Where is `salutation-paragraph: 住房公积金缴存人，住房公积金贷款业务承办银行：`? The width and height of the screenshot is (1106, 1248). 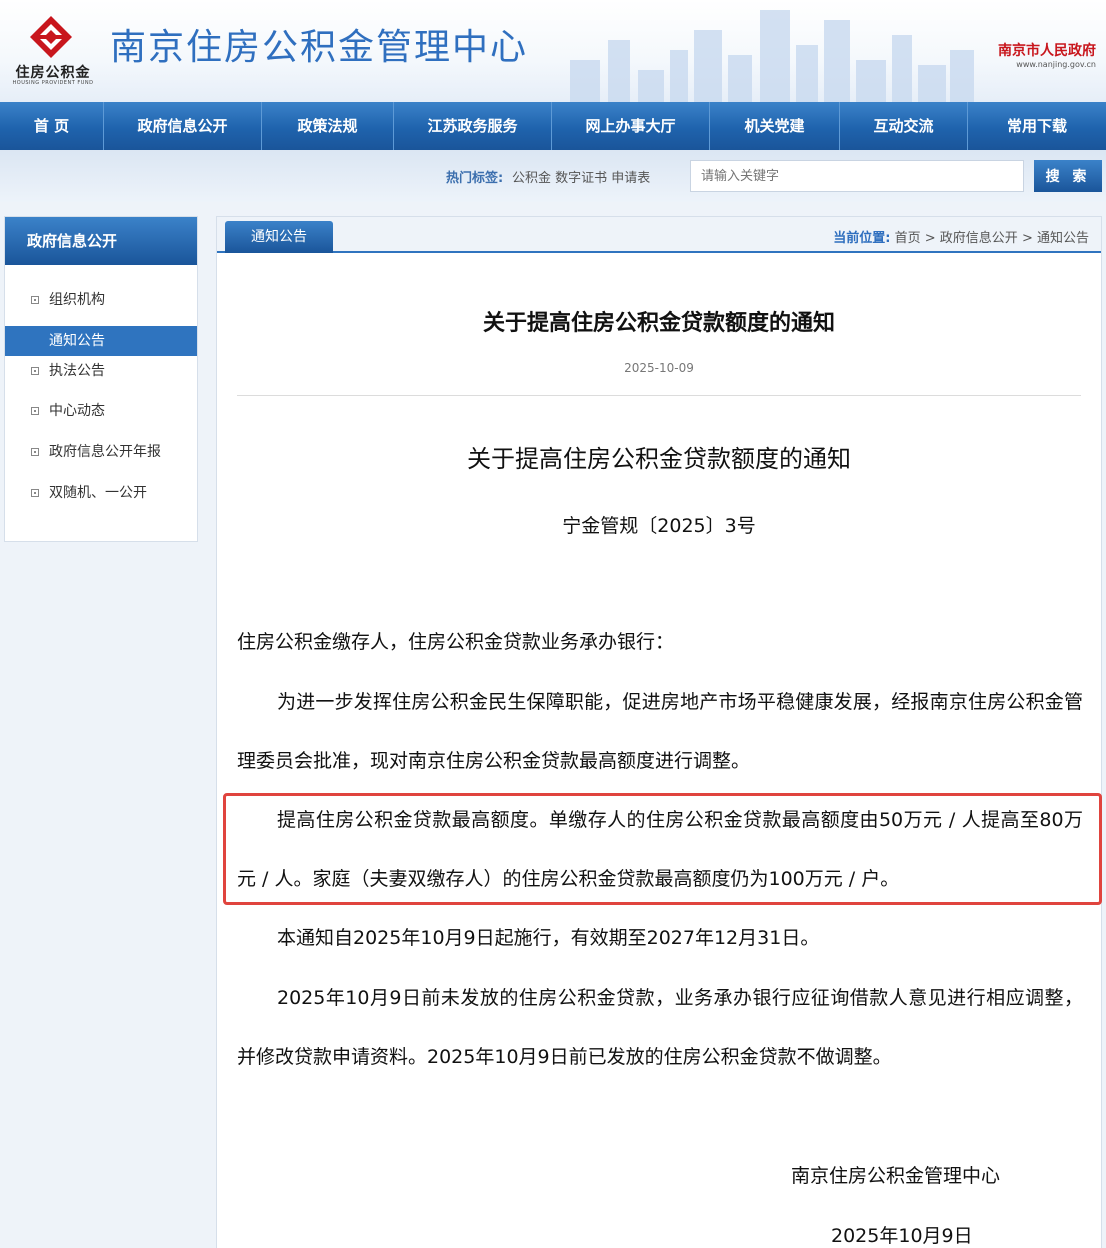 salutation-paragraph: 住房公积金缴存人，住房公积金贷款业务承办银行： is located at coordinates (456, 642).